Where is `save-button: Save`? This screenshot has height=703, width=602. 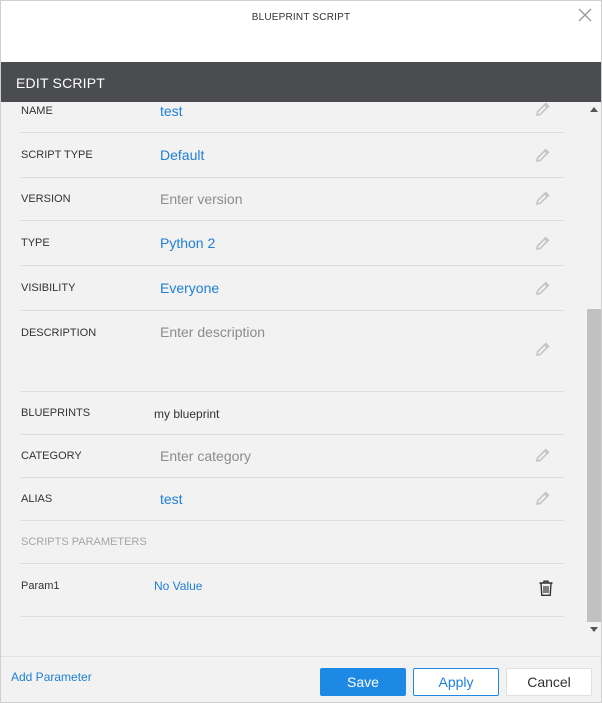
save-button: Save is located at coordinates (363, 682).